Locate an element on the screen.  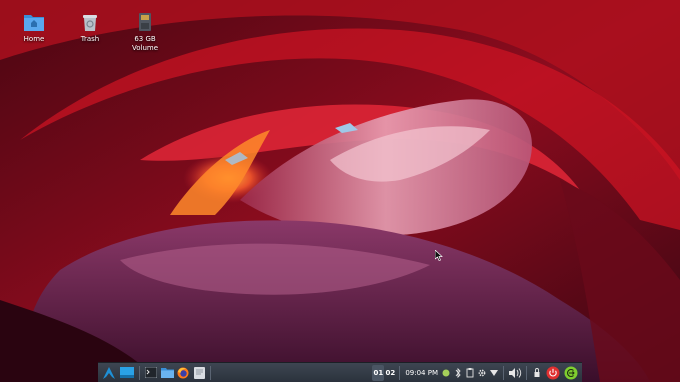
network-wifi-icon is located at coordinates (494, 373).